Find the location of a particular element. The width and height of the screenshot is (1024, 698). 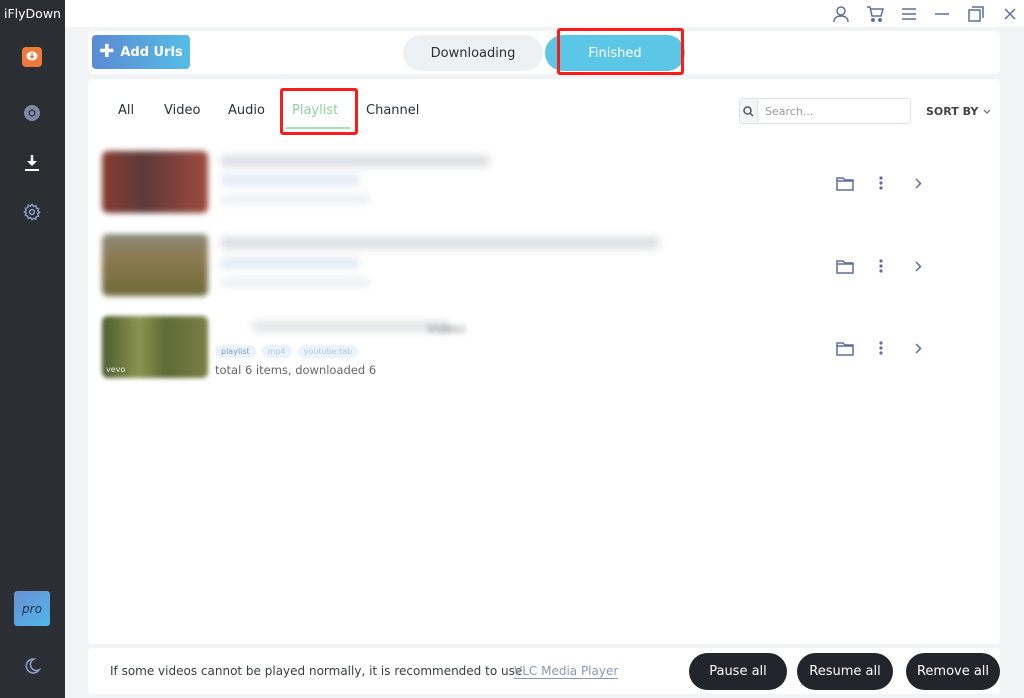

sidebar: iFlyDown pro is located at coordinates (32, 349).